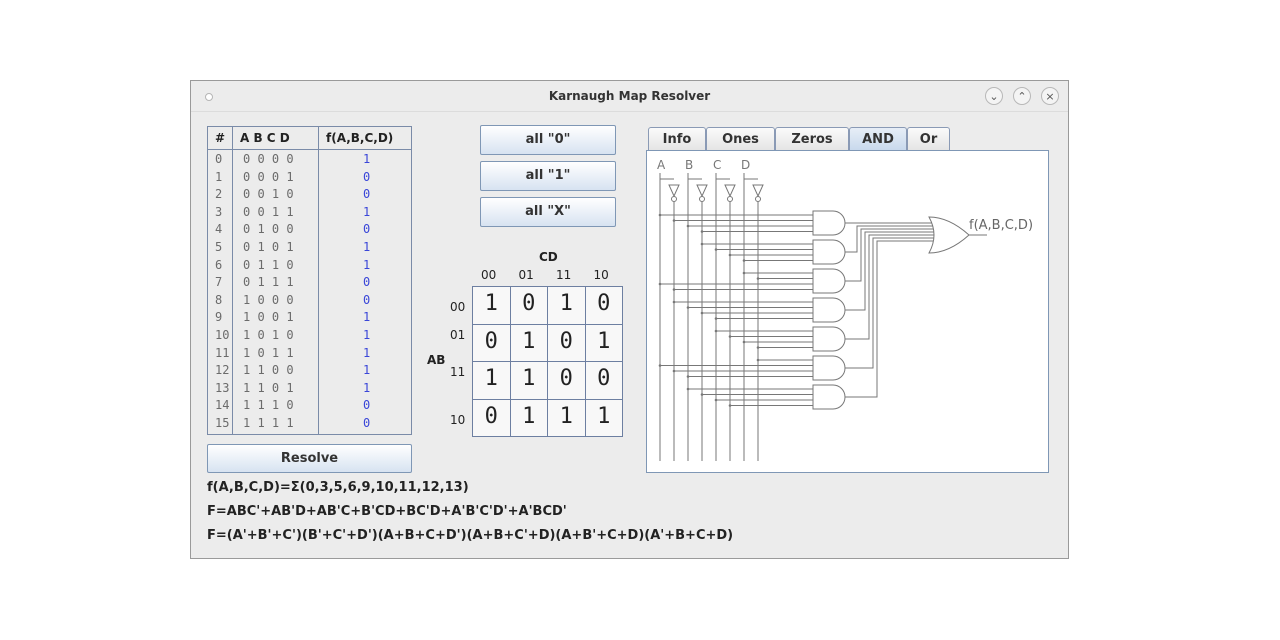 The image size is (1280, 640). Describe the element at coordinates (994, 96) in the screenshot. I see `minimize-icon: ⌄` at that location.